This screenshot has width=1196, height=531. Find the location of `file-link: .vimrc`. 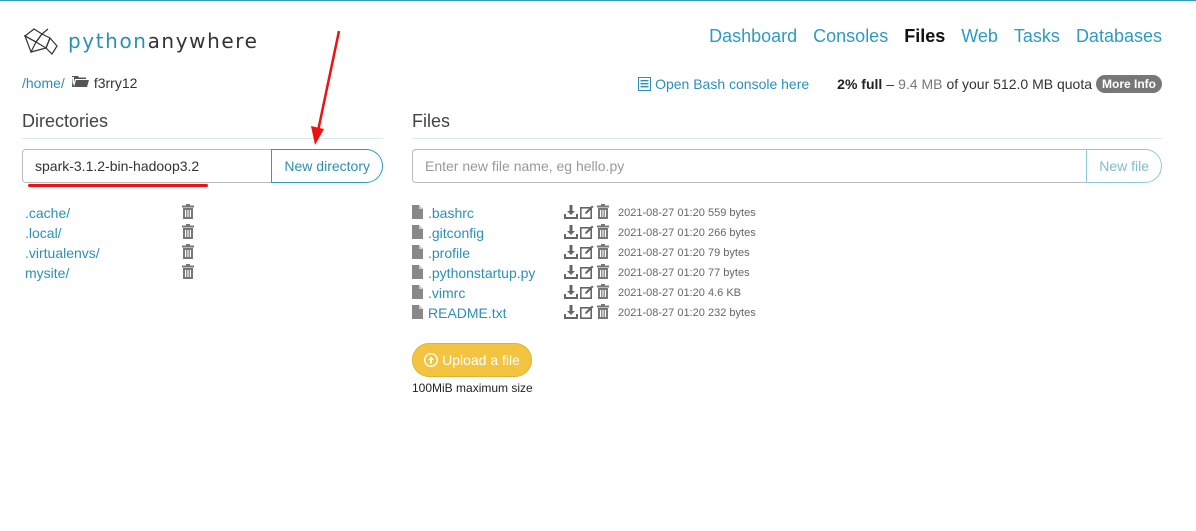

file-link: .vimrc is located at coordinates (446, 293).